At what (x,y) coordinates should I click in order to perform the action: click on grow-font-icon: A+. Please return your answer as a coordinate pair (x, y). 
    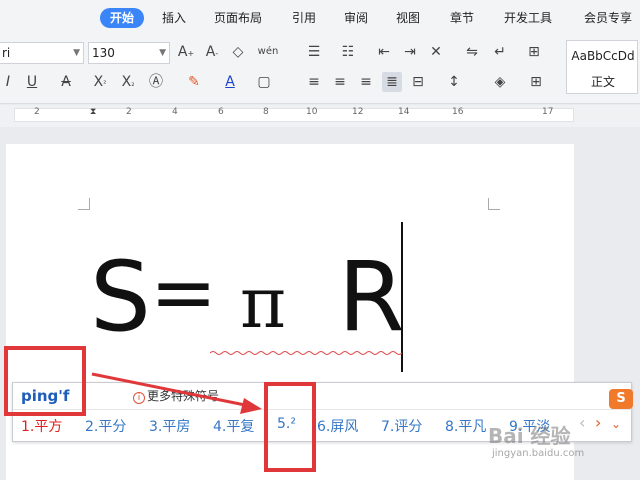
    Looking at the image, I should click on (186, 52).